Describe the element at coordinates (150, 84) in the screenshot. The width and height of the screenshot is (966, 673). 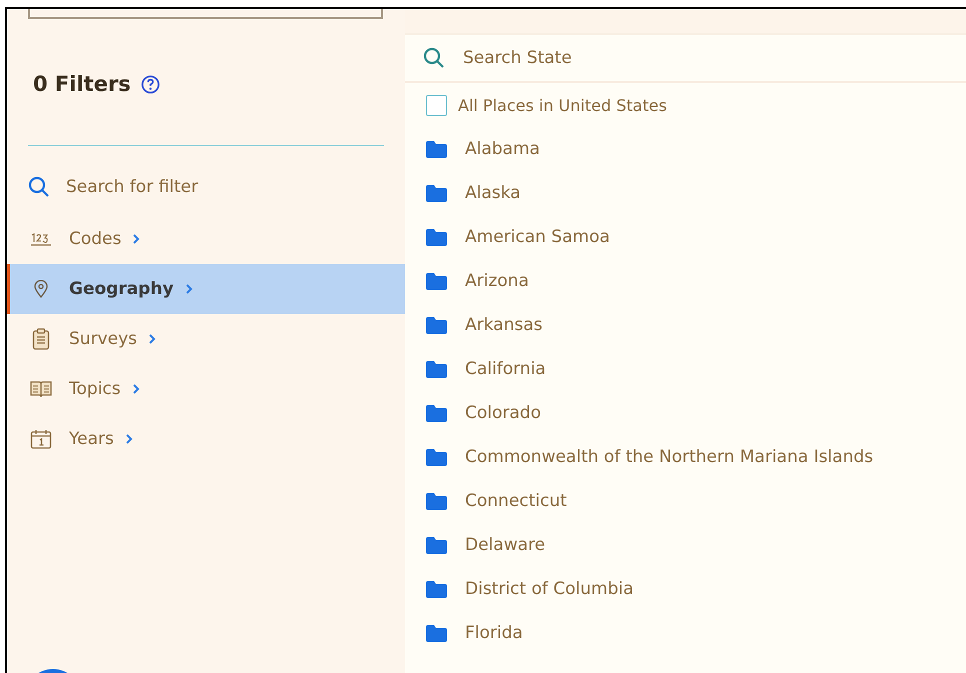
I see `help-icon` at that location.